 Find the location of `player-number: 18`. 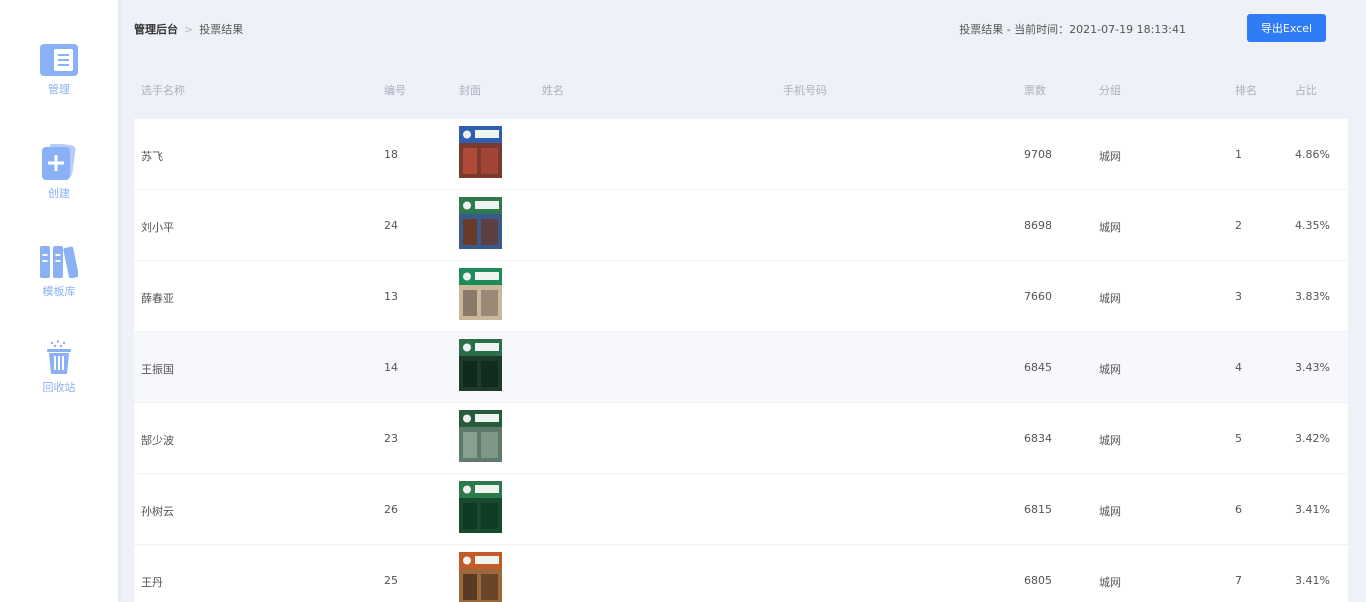

player-number: 18 is located at coordinates (391, 154).